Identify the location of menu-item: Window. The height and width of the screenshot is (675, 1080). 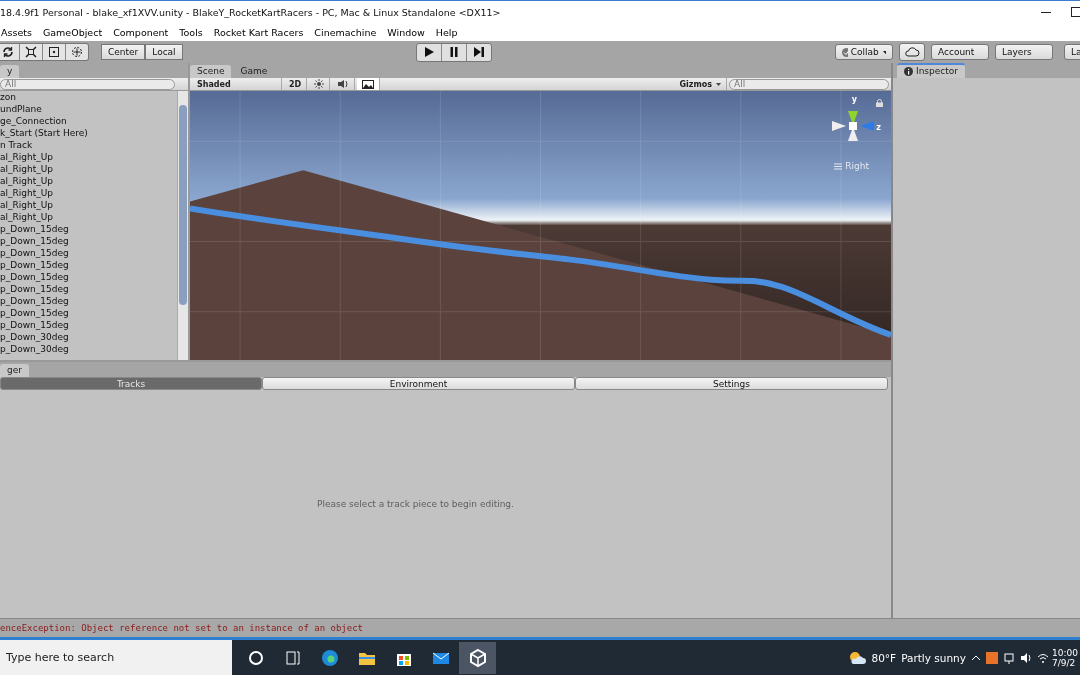
(406, 32).